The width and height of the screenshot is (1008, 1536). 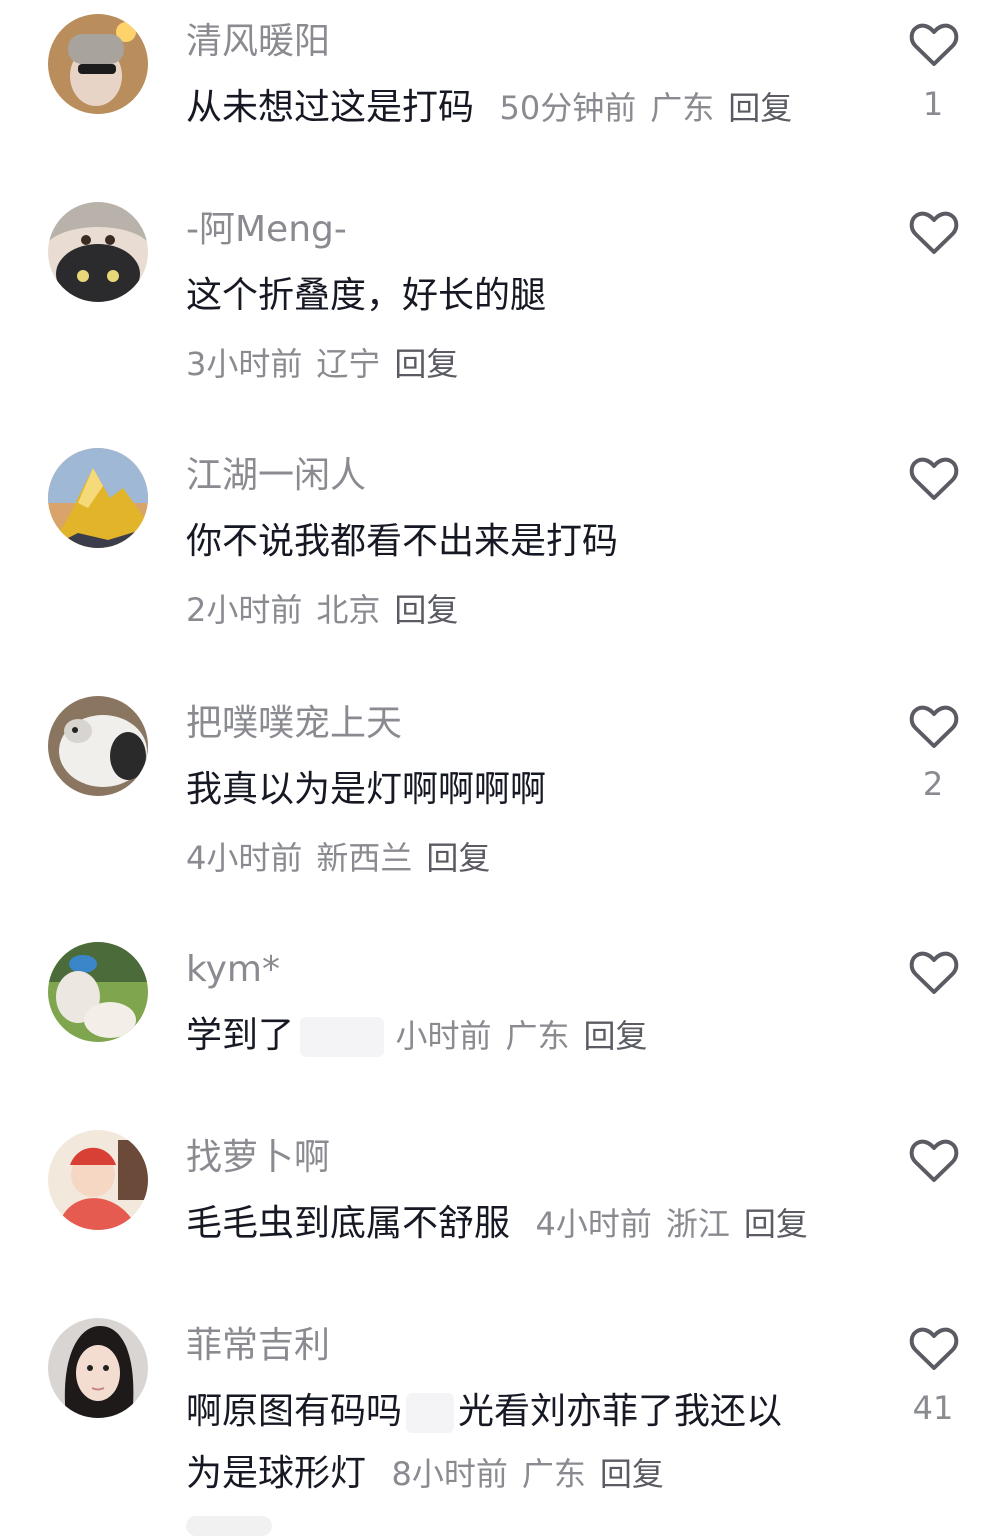 What do you see at coordinates (233, 970) in the screenshot?
I see `comment-username: kym*` at bounding box center [233, 970].